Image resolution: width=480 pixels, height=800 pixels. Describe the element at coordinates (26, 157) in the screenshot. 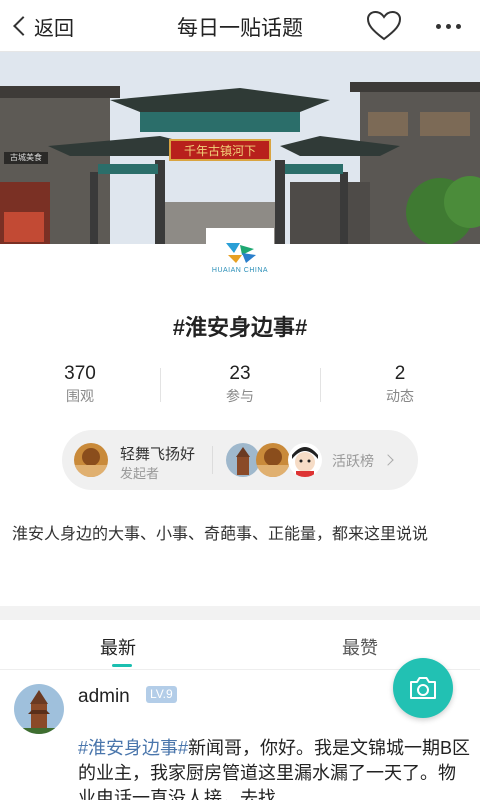

I see `shop-sign-text: 古城美食` at that location.